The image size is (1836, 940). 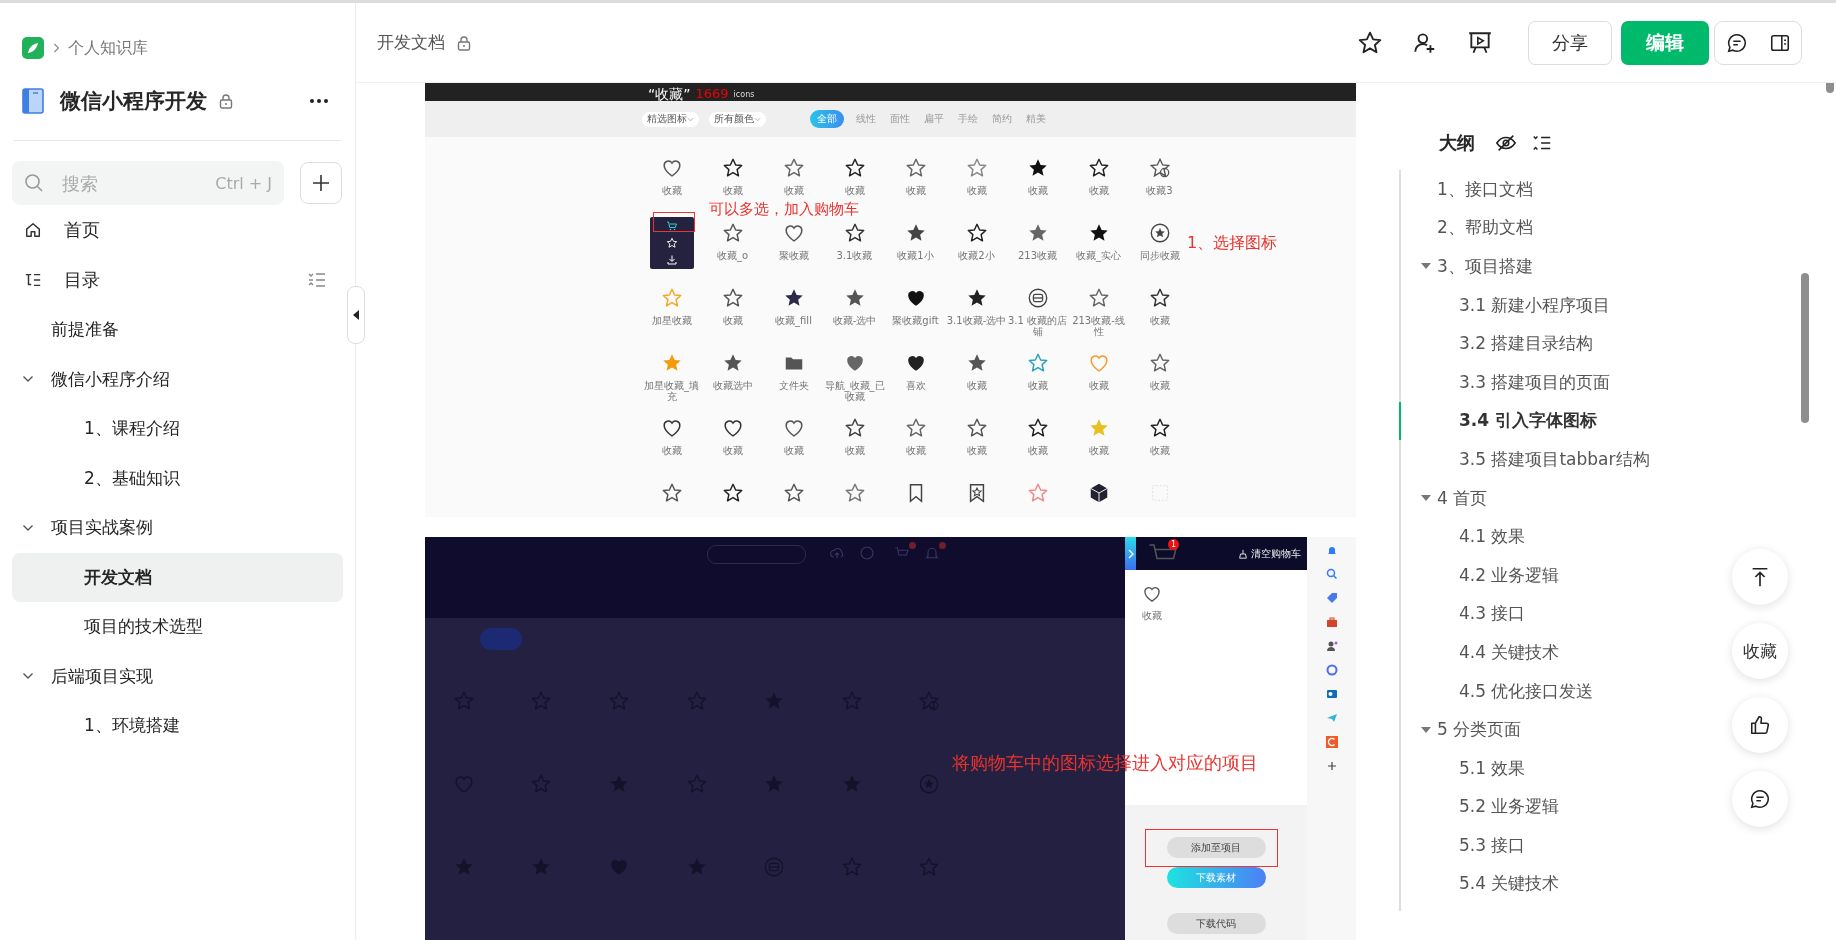 What do you see at coordinates (1331, 574) in the screenshot?
I see `search-icon` at bounding box center [1331, 574].